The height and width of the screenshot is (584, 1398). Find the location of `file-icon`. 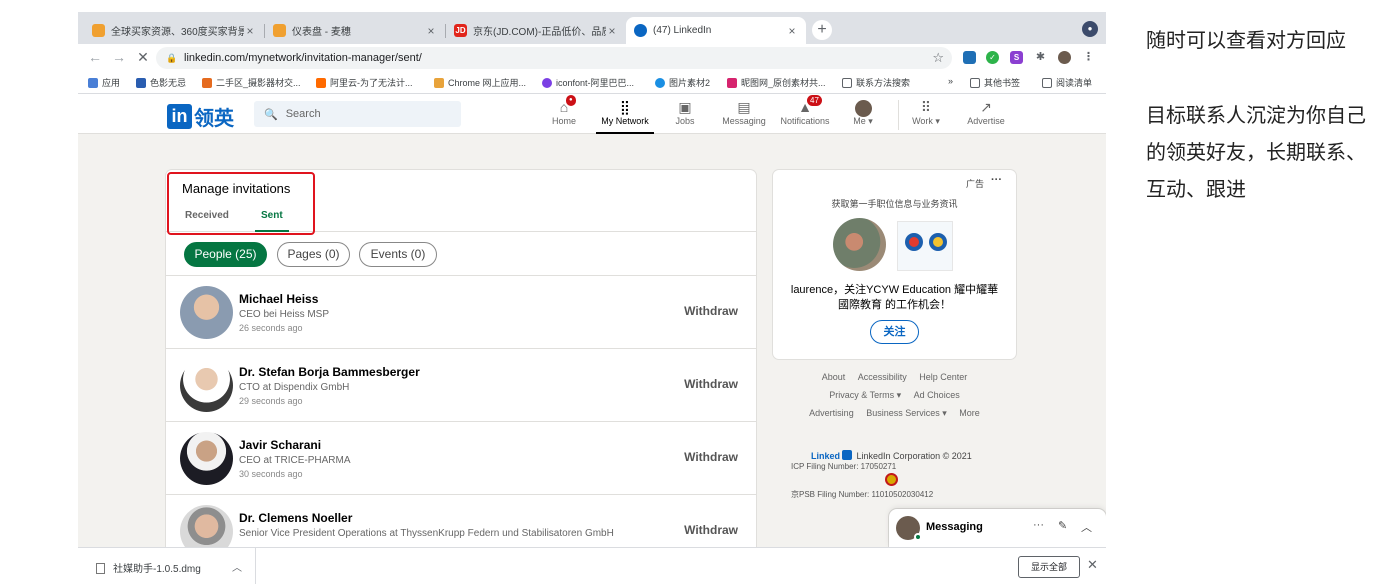

file-icon is located at coordinates (100, 568).